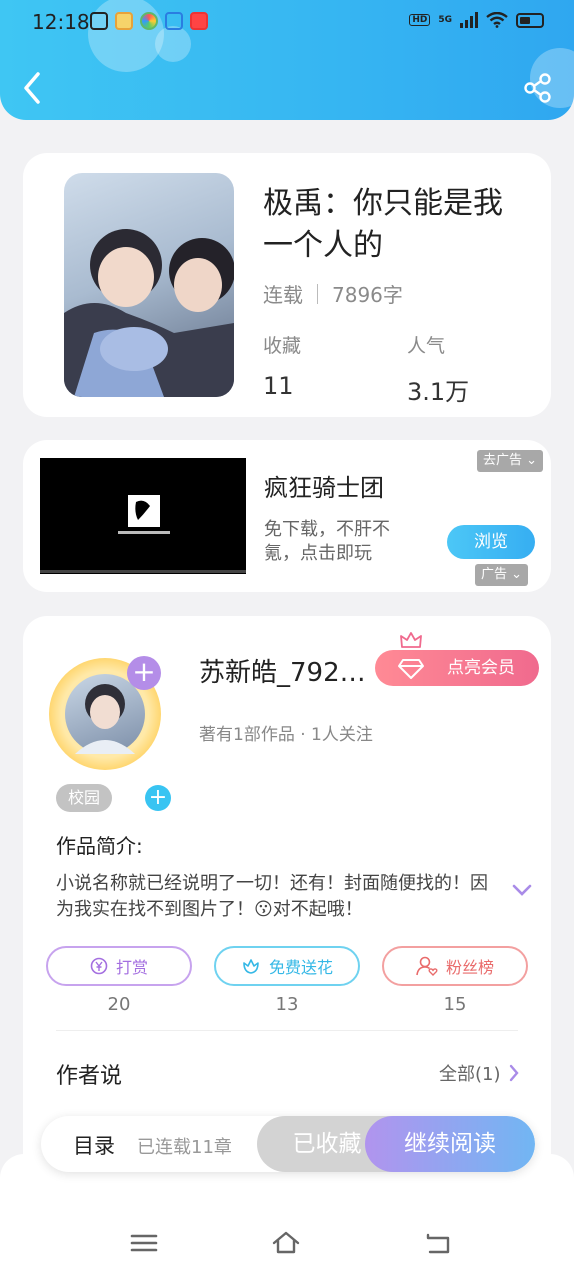 Image resolution: width=574 pixels, height=1280 pixels. Describe the element at coordinates (327, 541) in the screenshot. I see `ad-description: 免下载，不肝不氪，点击即玩` at that location.